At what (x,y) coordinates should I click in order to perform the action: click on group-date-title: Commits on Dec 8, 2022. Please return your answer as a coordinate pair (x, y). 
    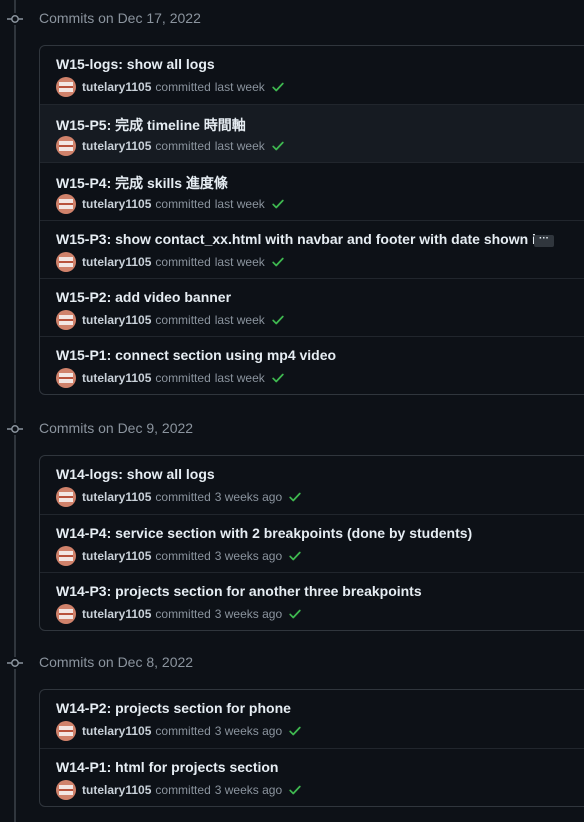
    Looking at the image, I should click on (116, 662).